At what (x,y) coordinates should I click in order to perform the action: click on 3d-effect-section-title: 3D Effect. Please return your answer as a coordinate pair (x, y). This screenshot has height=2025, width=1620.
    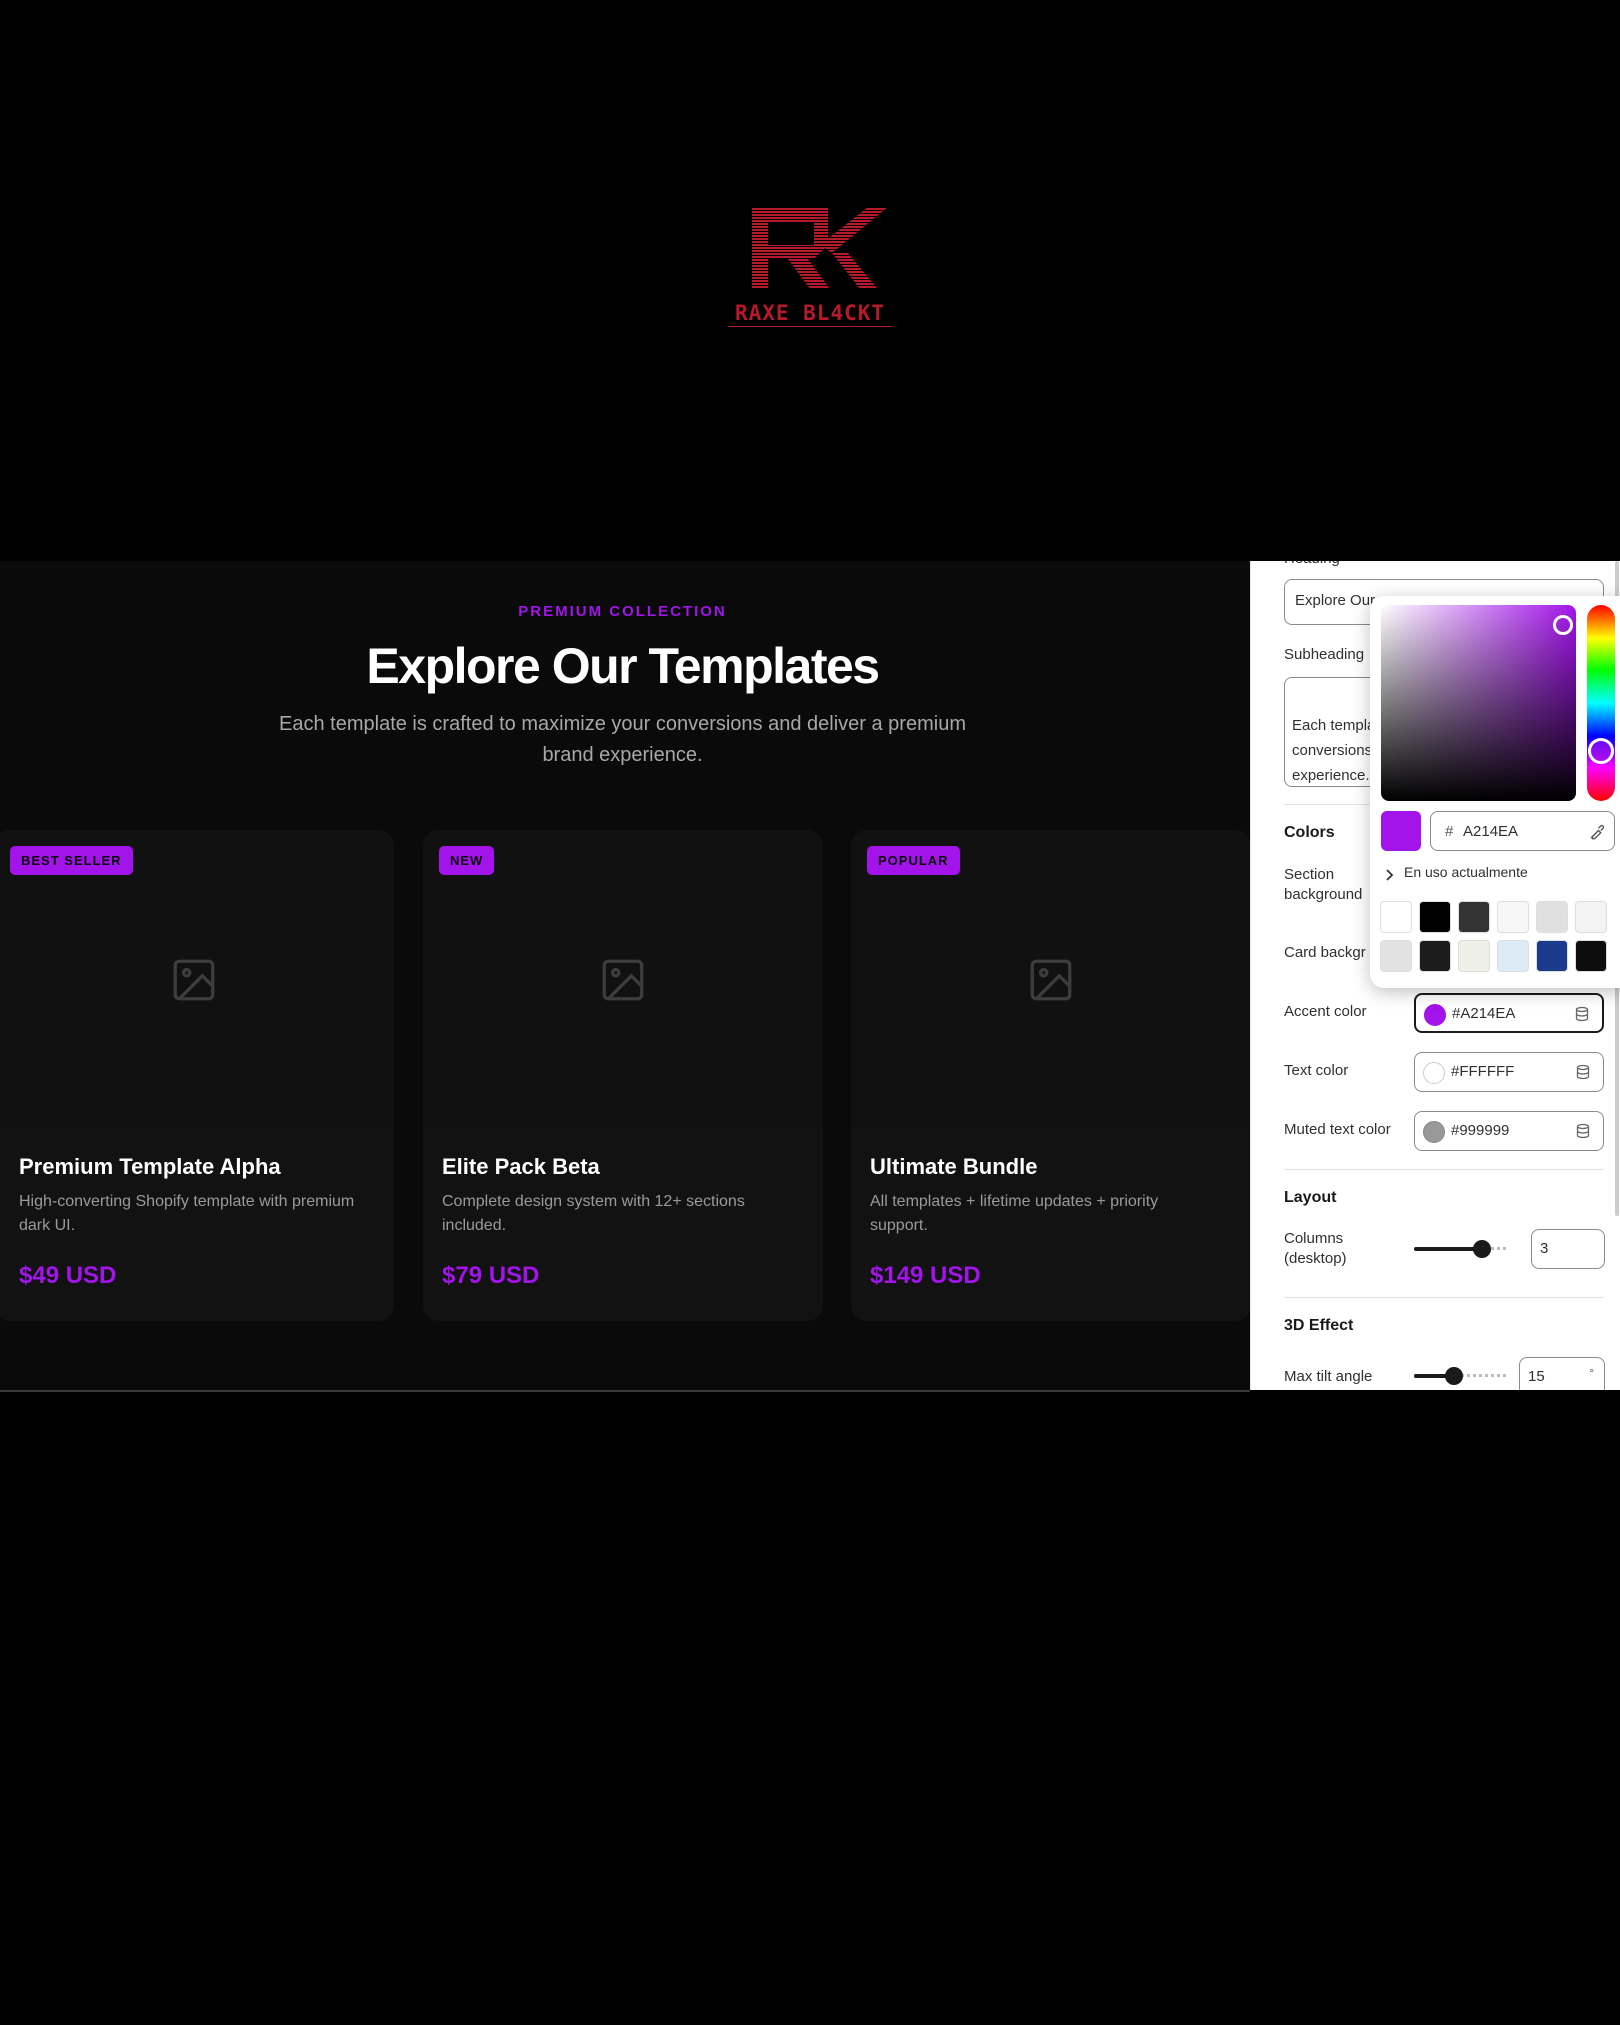
    Looking at the image, I should click on (1319, 1325).